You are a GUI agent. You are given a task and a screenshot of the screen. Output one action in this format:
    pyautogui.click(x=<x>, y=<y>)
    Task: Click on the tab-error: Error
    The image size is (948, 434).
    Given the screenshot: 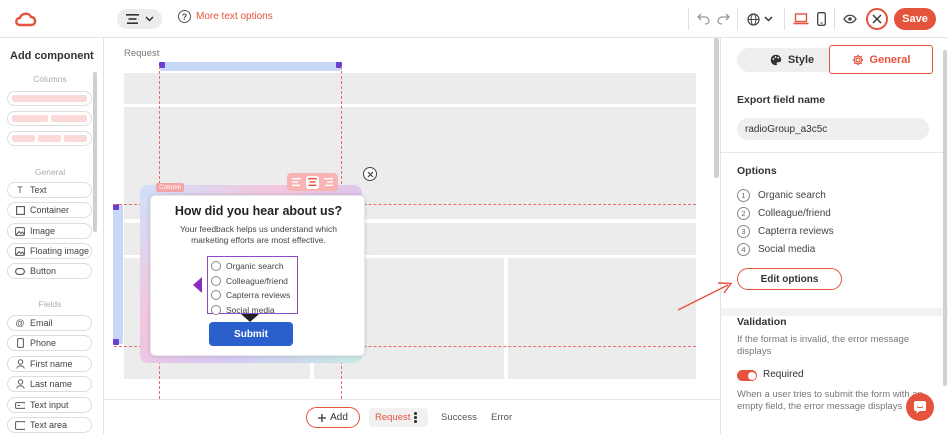 What is the action you would take?
    pyautogui.click(x=501, y=417)
    